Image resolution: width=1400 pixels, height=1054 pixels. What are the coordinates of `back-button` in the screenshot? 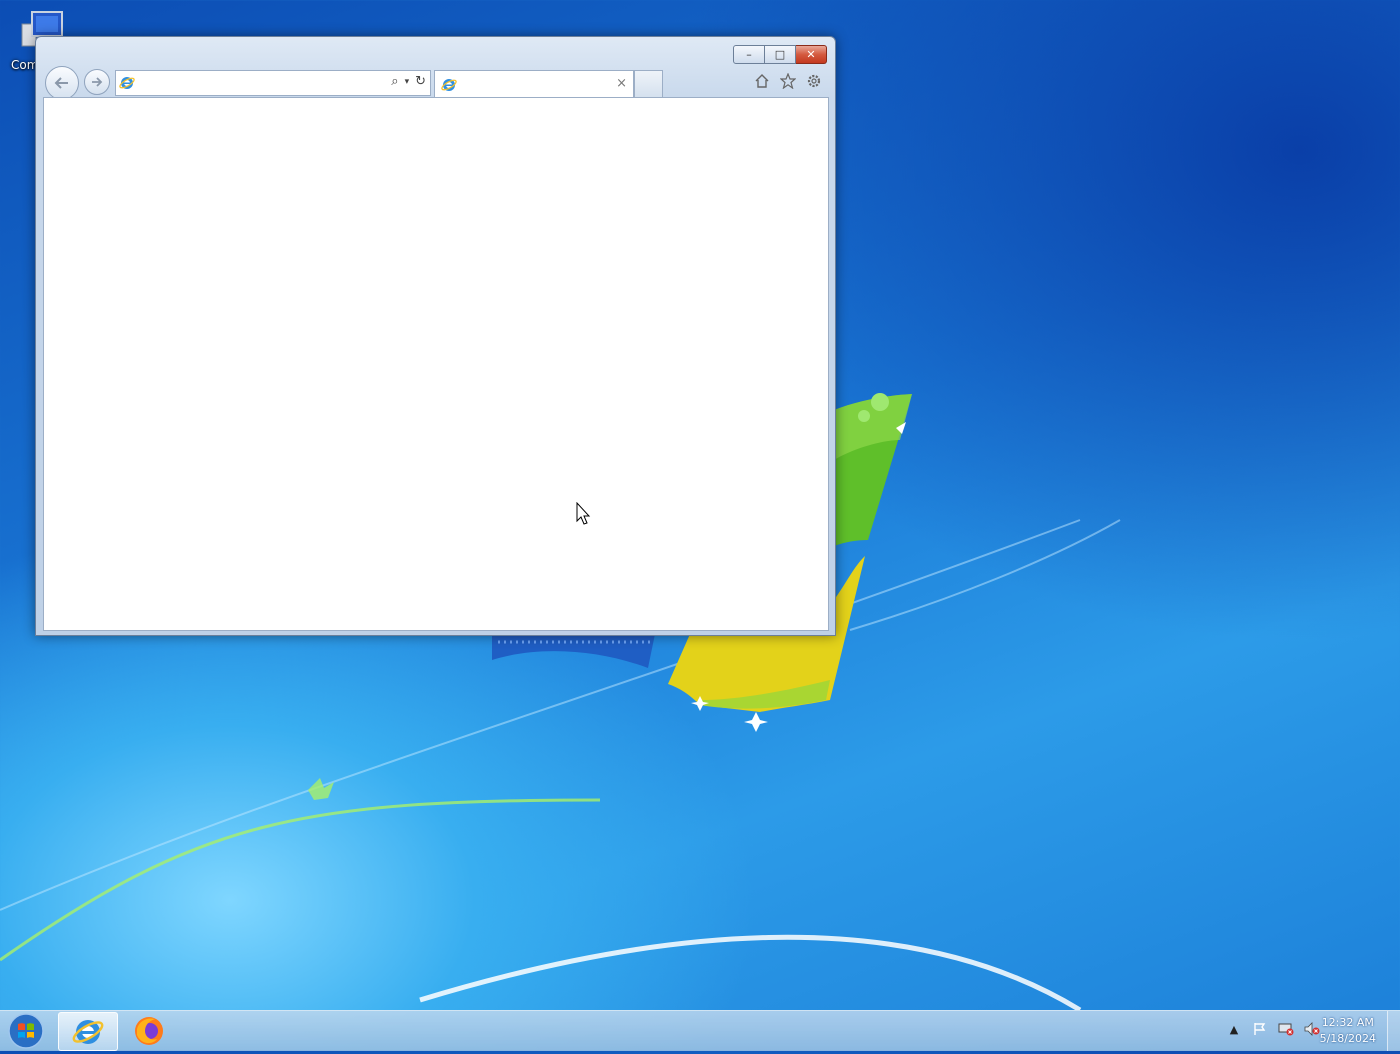 It's located at (62, 83).